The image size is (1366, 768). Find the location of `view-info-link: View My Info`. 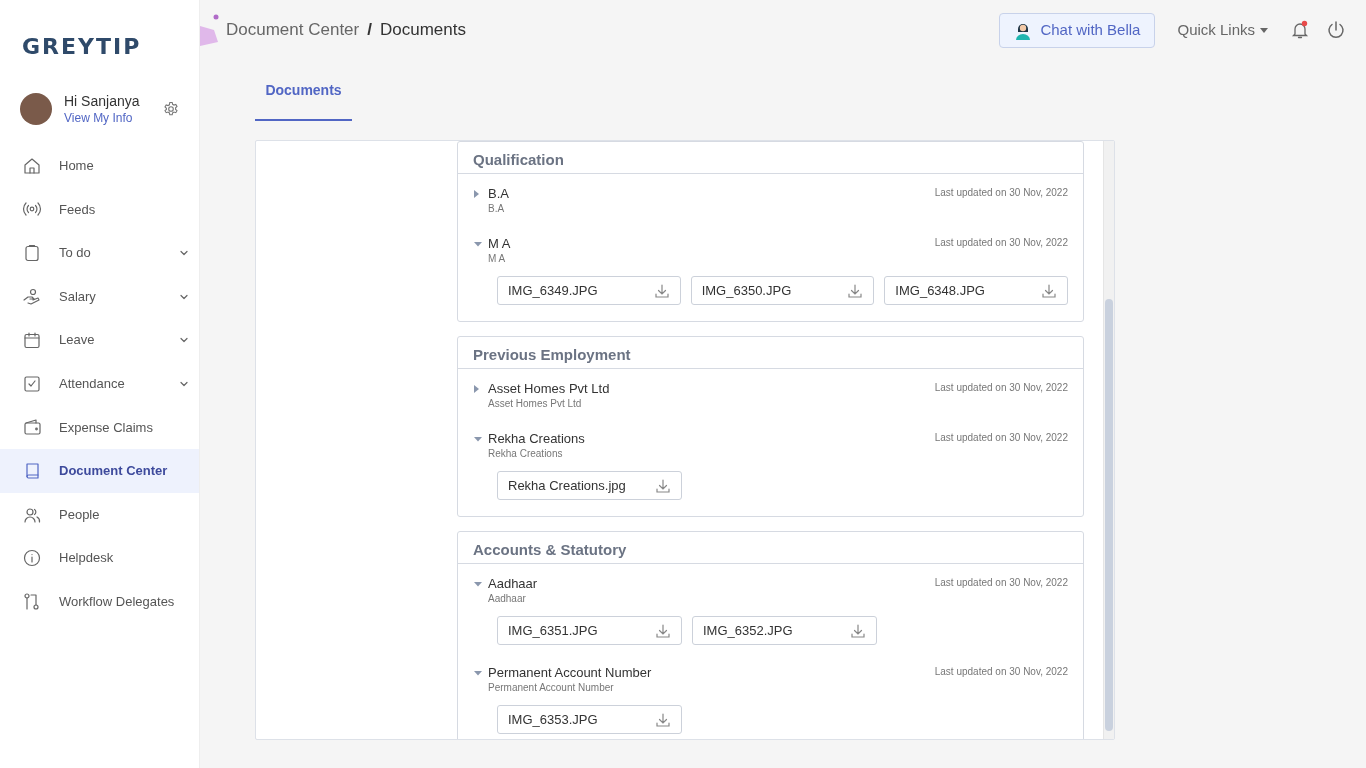

view-info-link: View My Info is located at coordinates (102, 118).